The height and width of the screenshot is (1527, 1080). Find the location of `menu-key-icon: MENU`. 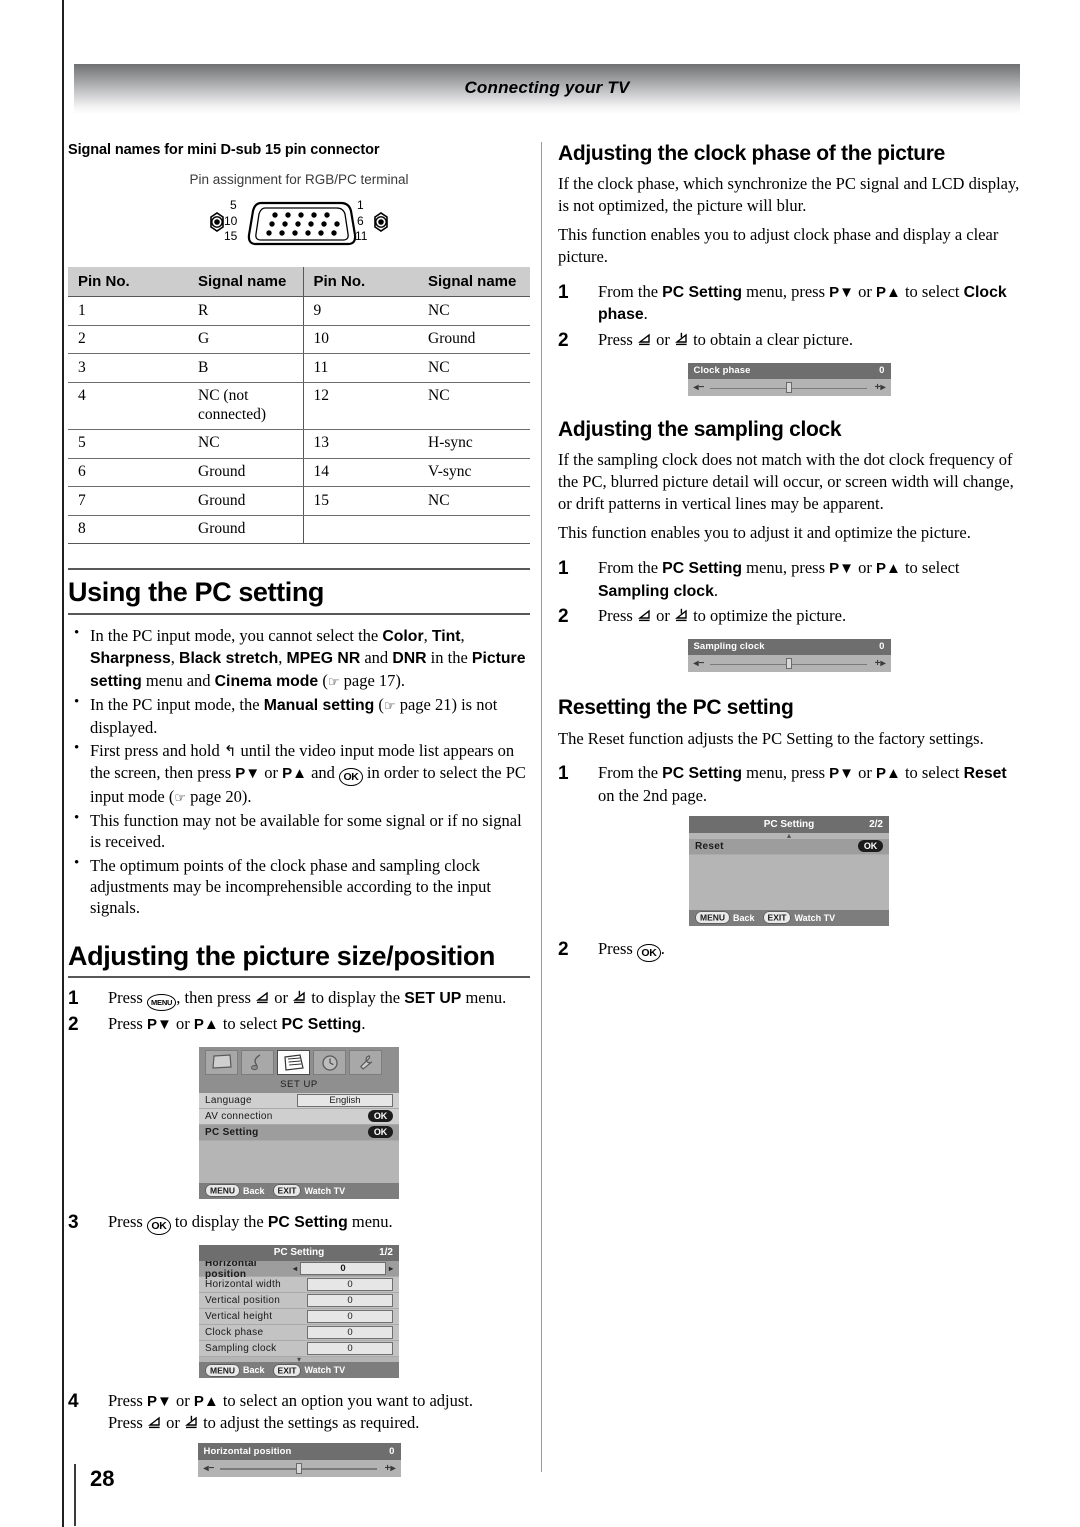

menu-key-icon: MENU is located at coordinates (223, 1370).